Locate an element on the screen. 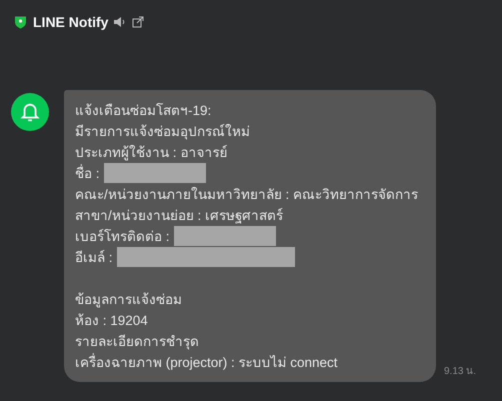  message-time: 9.13 น. is located at coordinates (460, 371).